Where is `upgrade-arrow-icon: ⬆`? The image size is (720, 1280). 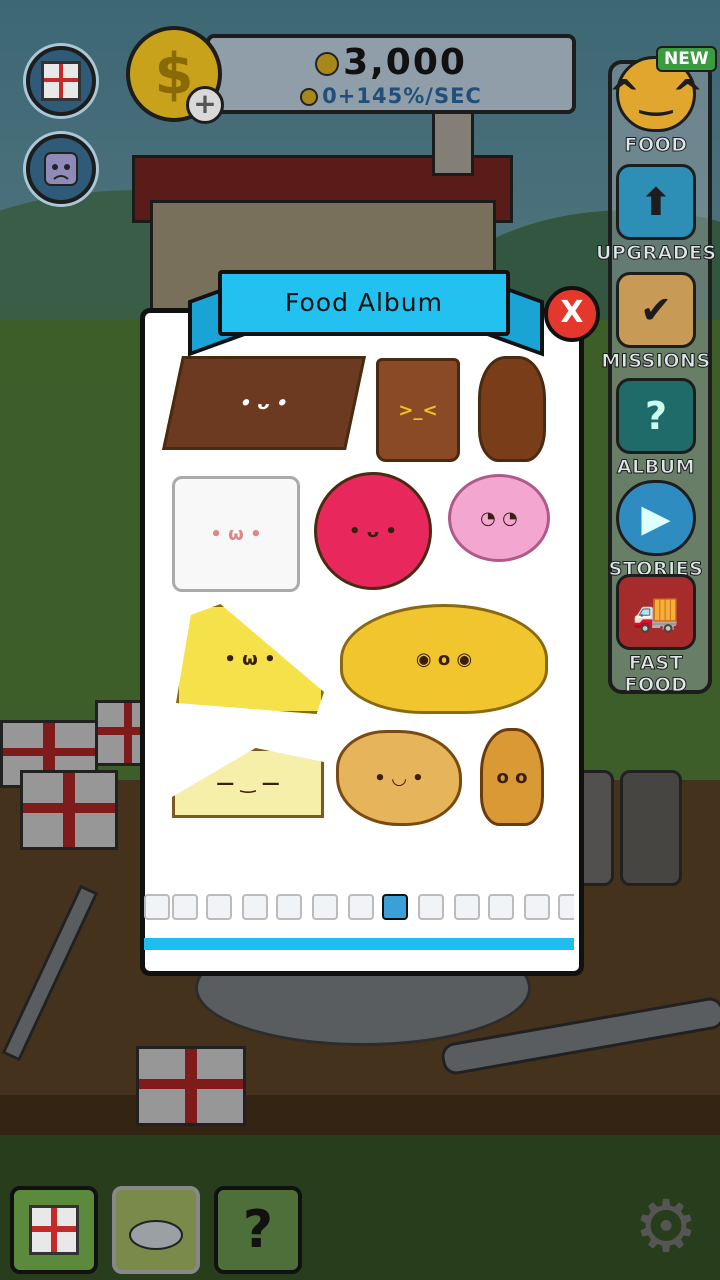 upgrade-arrow-icon: ⬆ is located at coordinates (656, 202).